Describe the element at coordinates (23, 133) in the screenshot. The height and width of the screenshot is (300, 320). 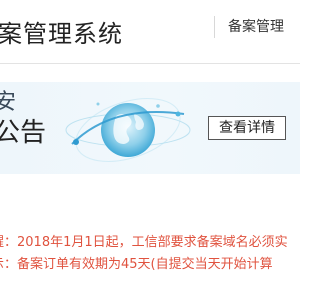
I see `banner-line-2: 公告` at that location.